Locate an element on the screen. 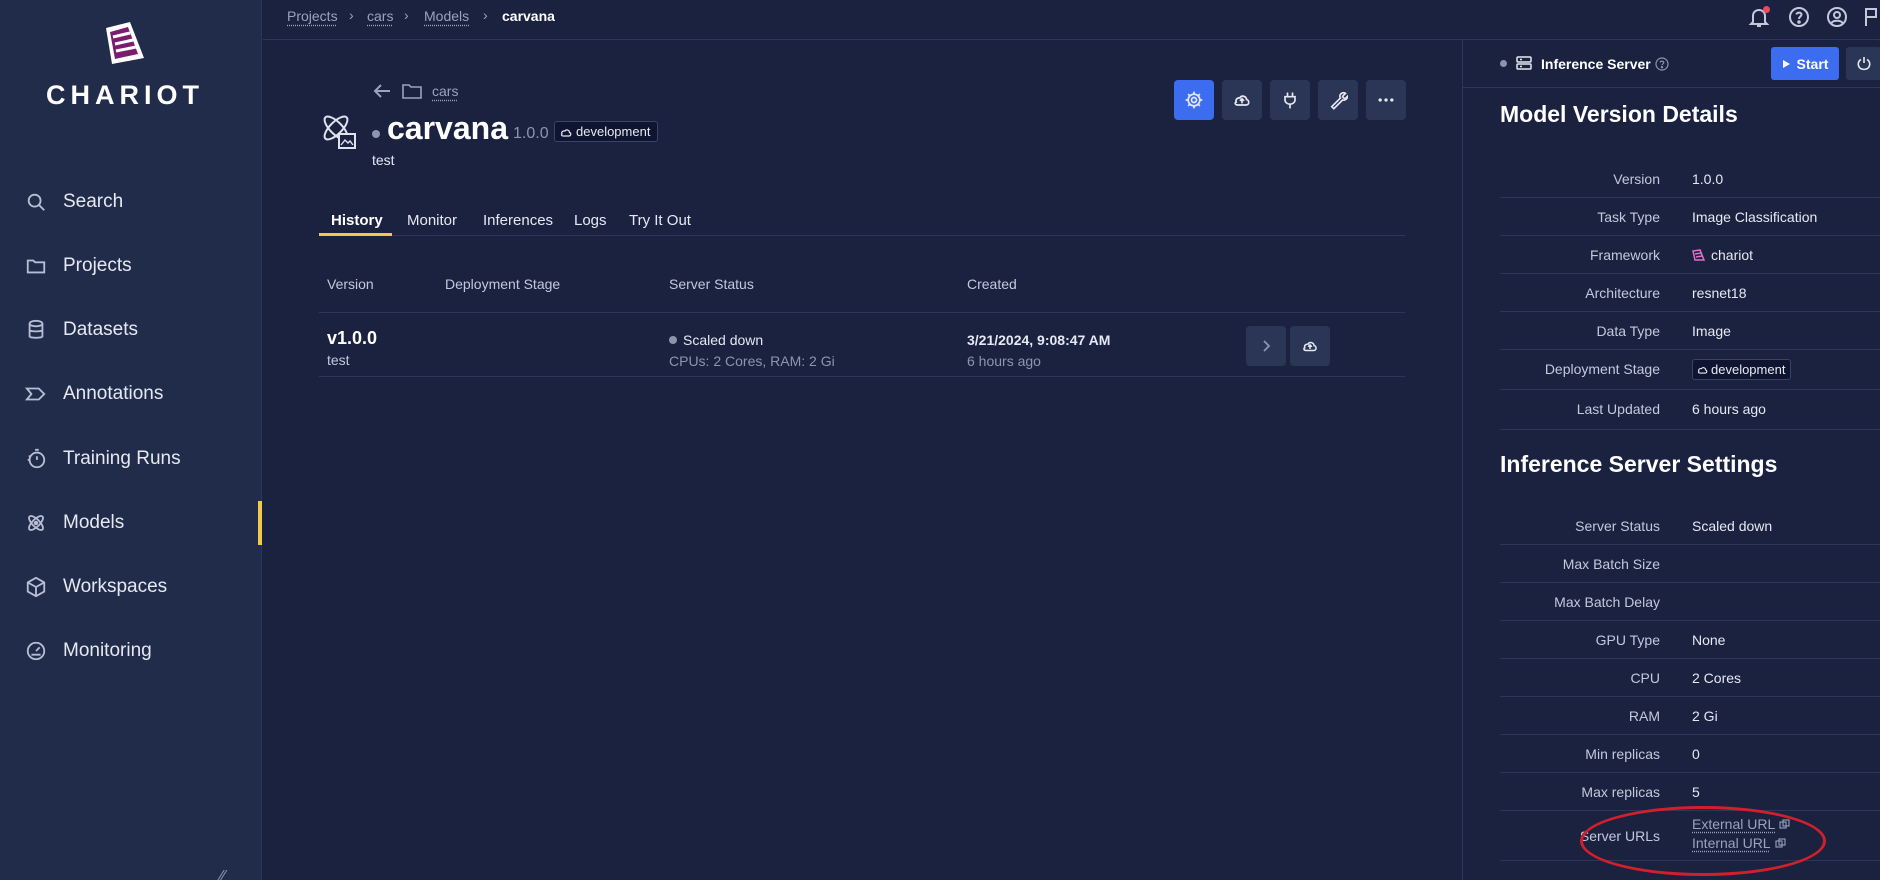 This screenshot has height=880, width=1880. row-server-status-label: Scaled down is located at coordinates (723, 340).